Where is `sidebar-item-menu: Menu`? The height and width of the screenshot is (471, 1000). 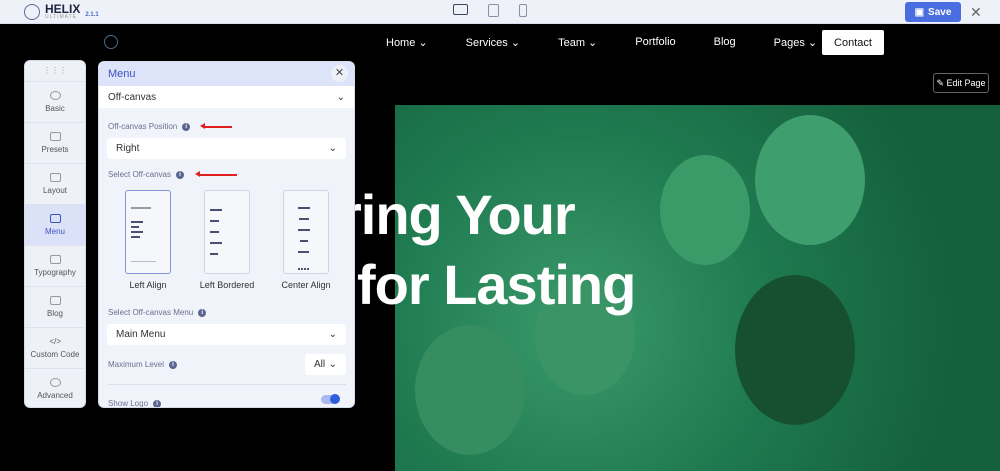
sidebar-item-menu: Menu is located at coordinates (55, 224).